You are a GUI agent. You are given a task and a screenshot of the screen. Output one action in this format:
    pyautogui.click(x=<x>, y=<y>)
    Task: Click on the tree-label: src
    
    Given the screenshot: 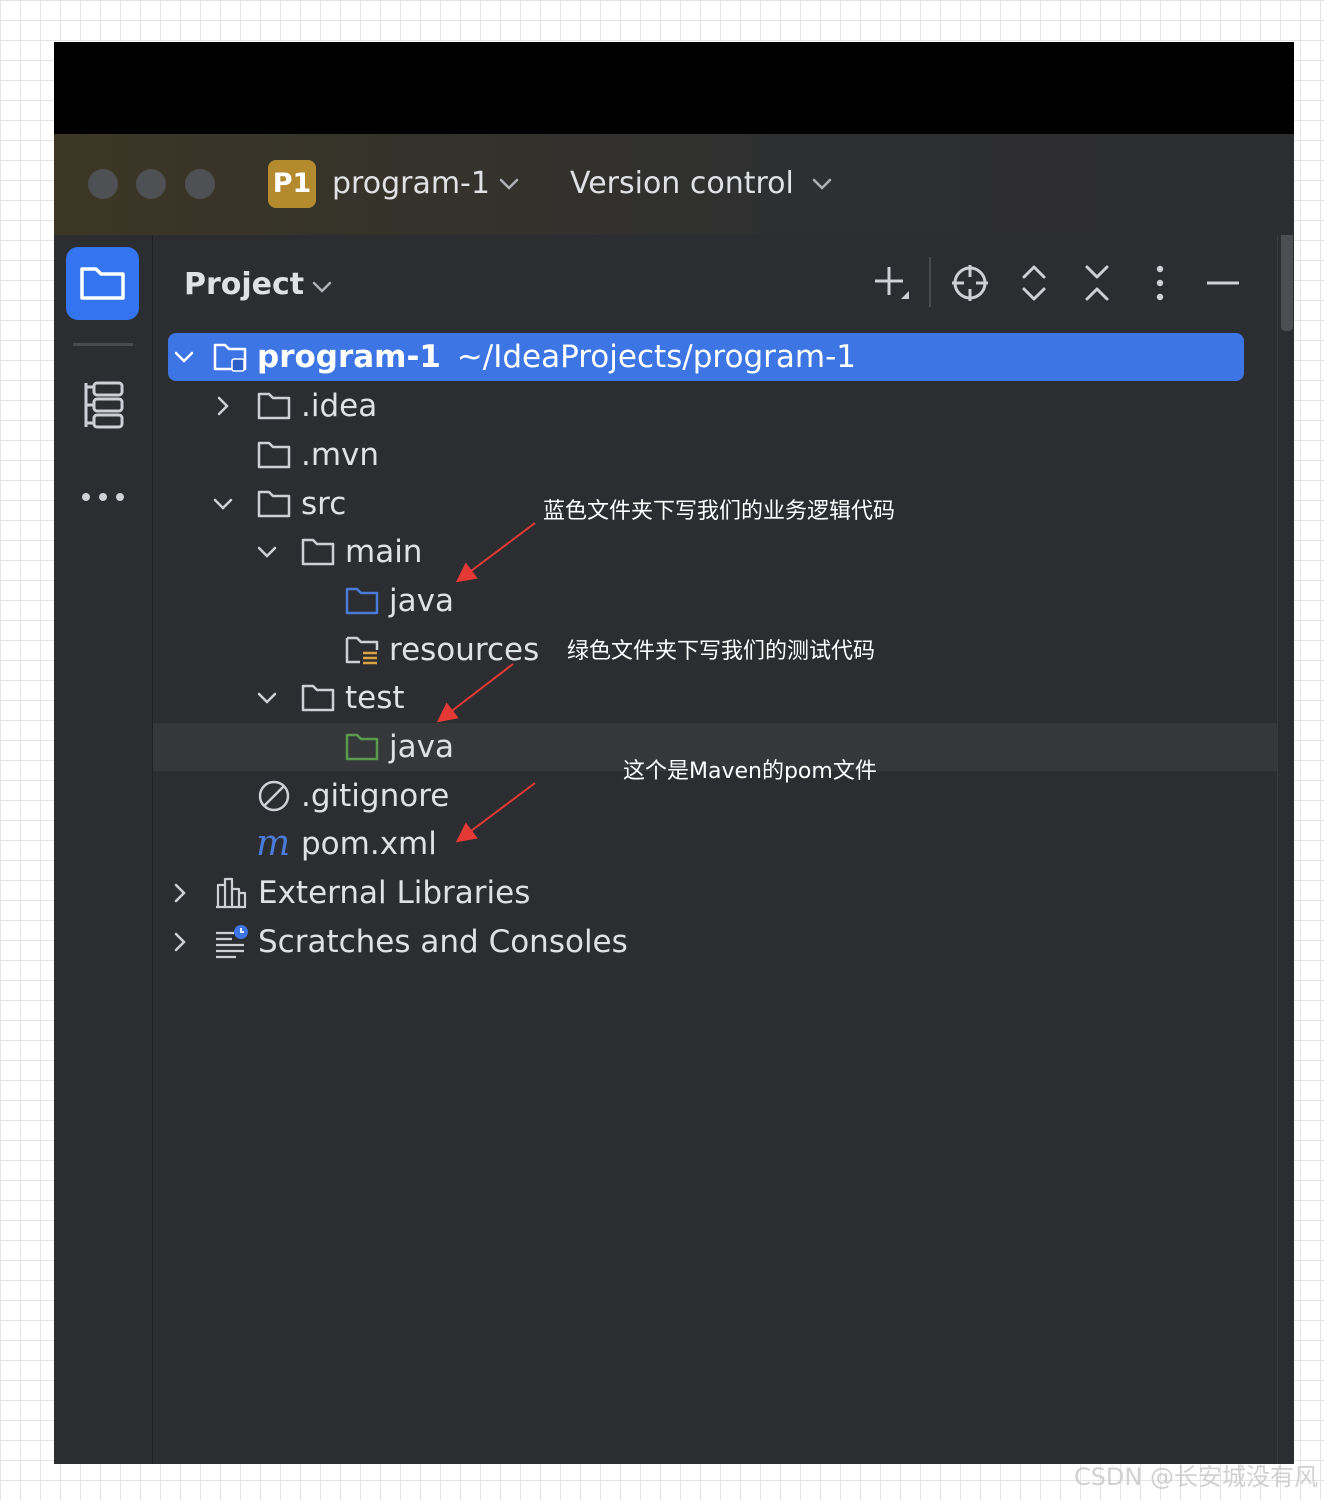 What is the action you would take?
    pyautogui.click(x=324, y=504)
    